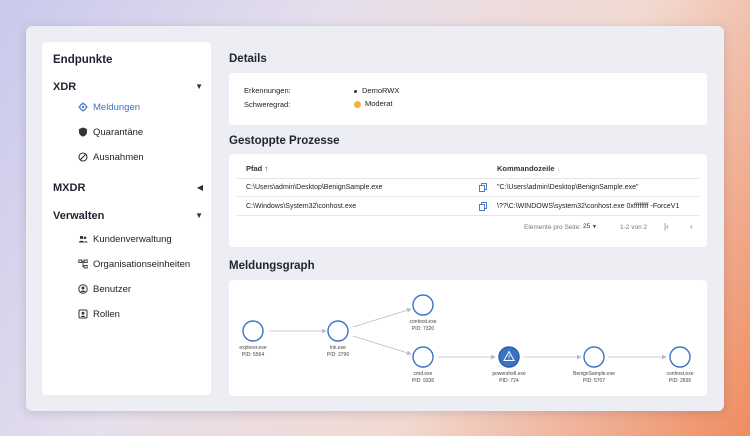 The height and width of the screenshot is (436, 750). Describe the element at coordinates (590, 226) in the screenshot. I see `per-page-select: 25 ▼` at that location.